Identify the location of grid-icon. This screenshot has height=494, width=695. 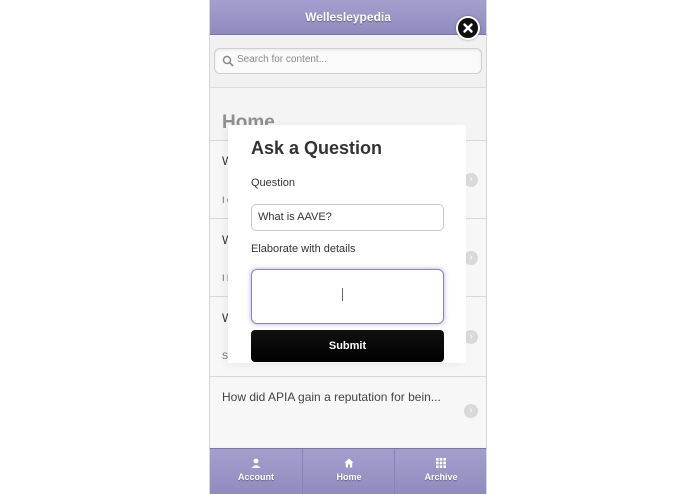
(441, 463).